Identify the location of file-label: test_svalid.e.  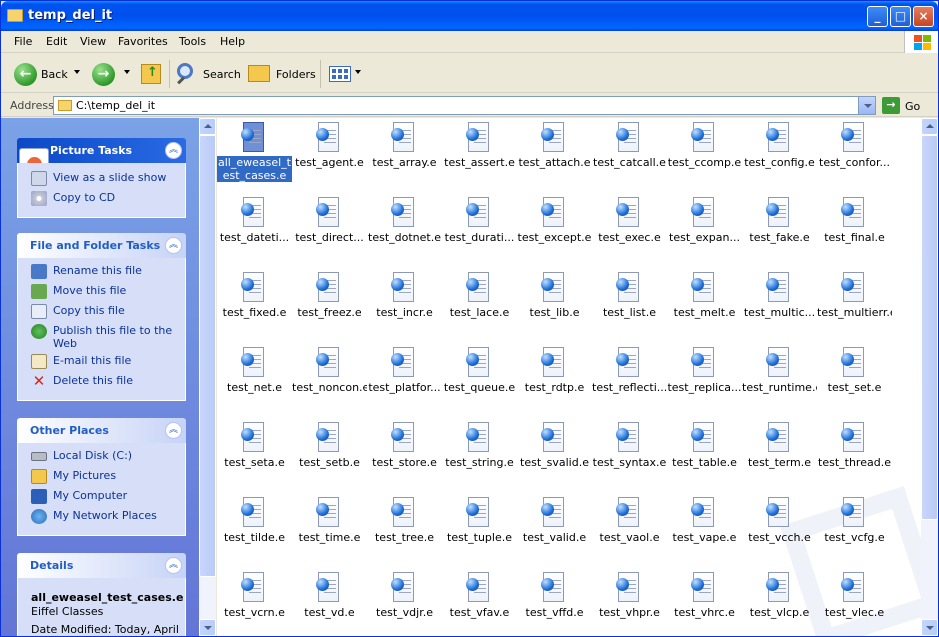
(554, 462).